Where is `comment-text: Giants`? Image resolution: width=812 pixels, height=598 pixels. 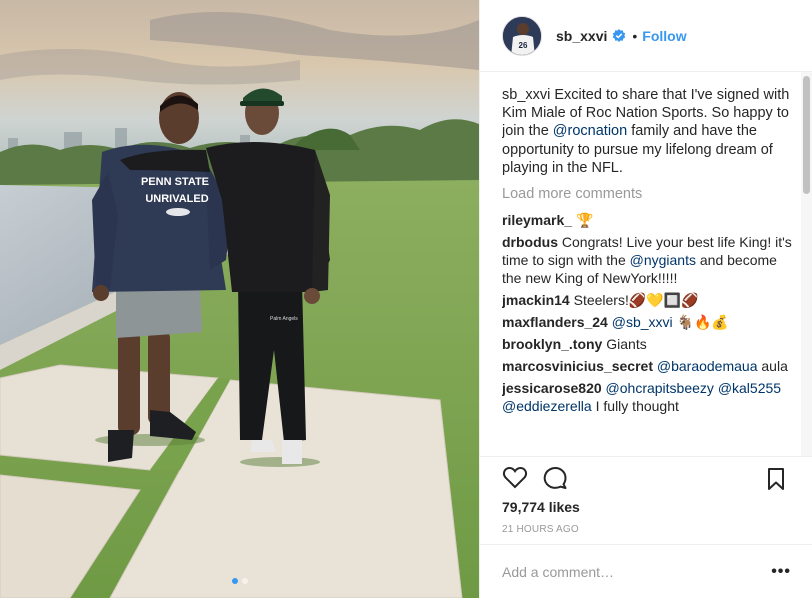 comment-text: Giants is located at coordinates (624, 344).